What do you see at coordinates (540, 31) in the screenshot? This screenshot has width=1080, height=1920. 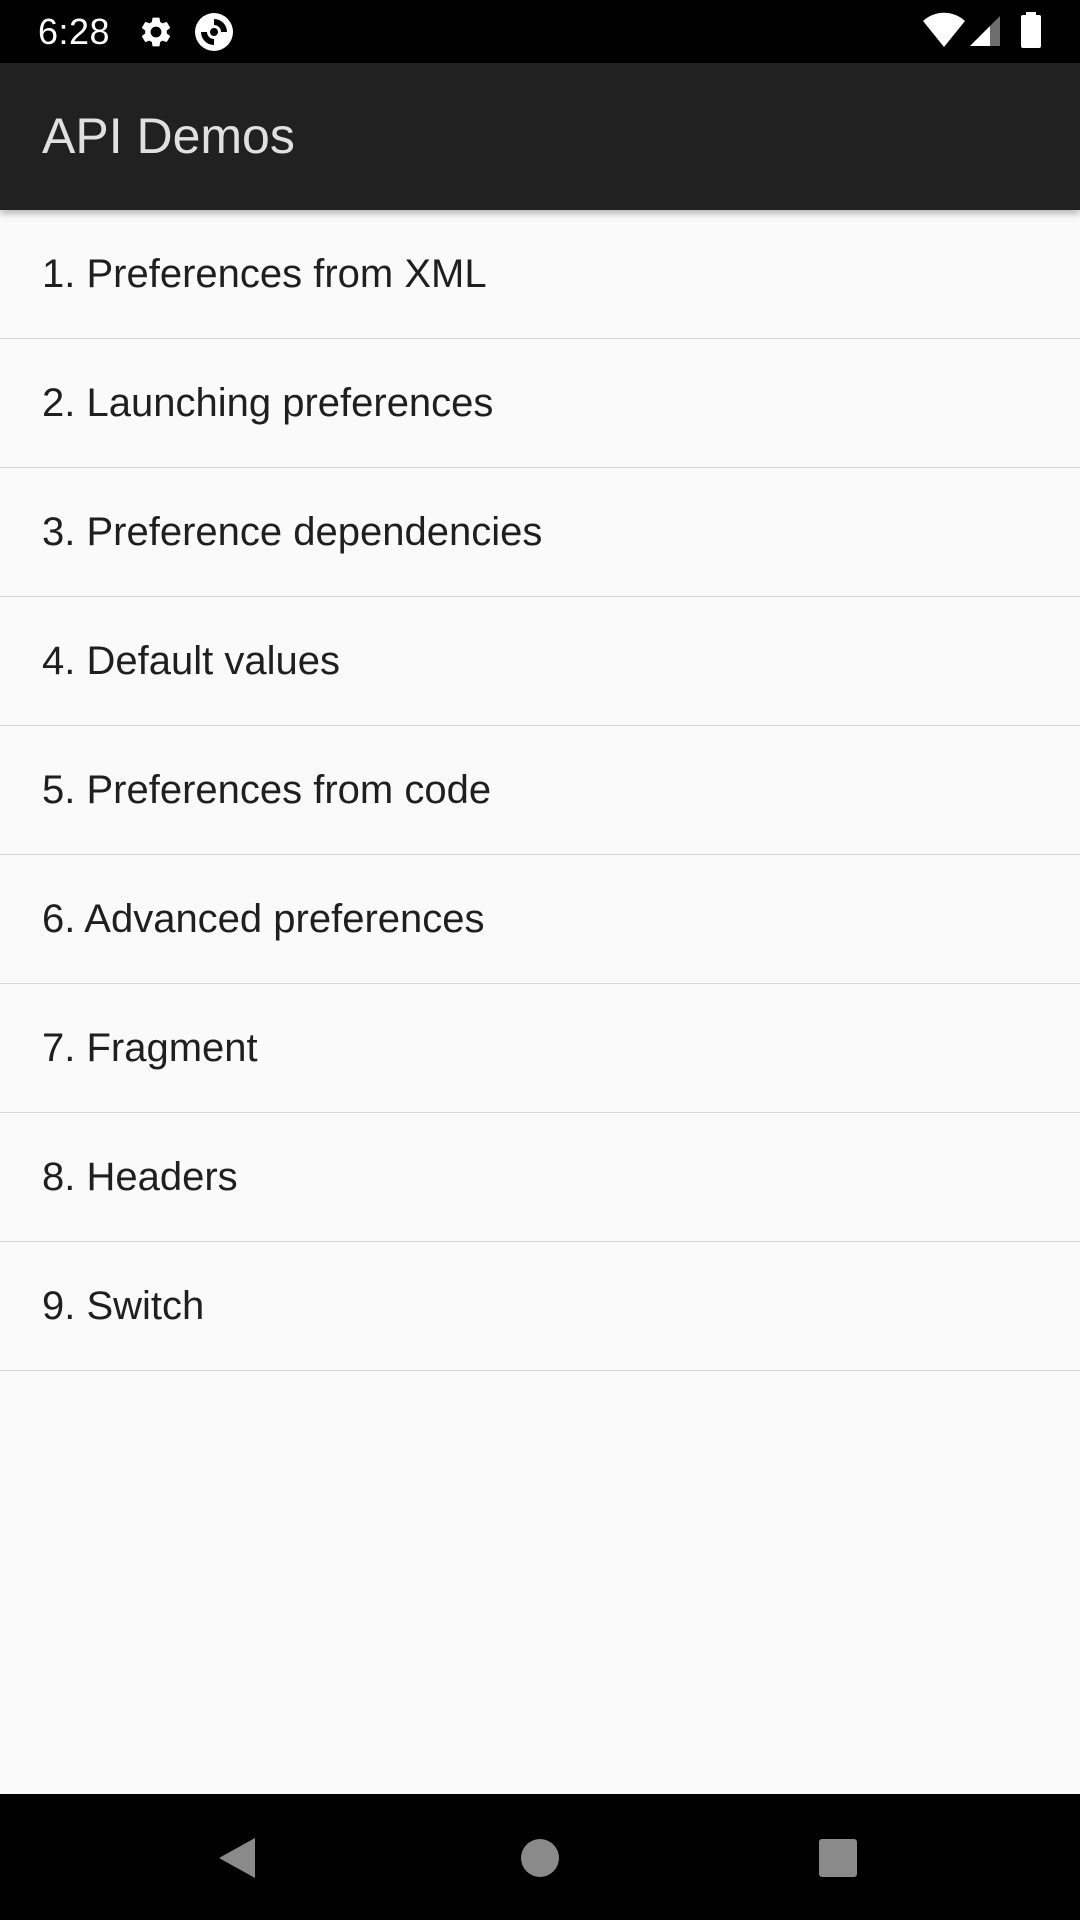 I see `status-bar: 6:28` at bounding box center [540, 31].